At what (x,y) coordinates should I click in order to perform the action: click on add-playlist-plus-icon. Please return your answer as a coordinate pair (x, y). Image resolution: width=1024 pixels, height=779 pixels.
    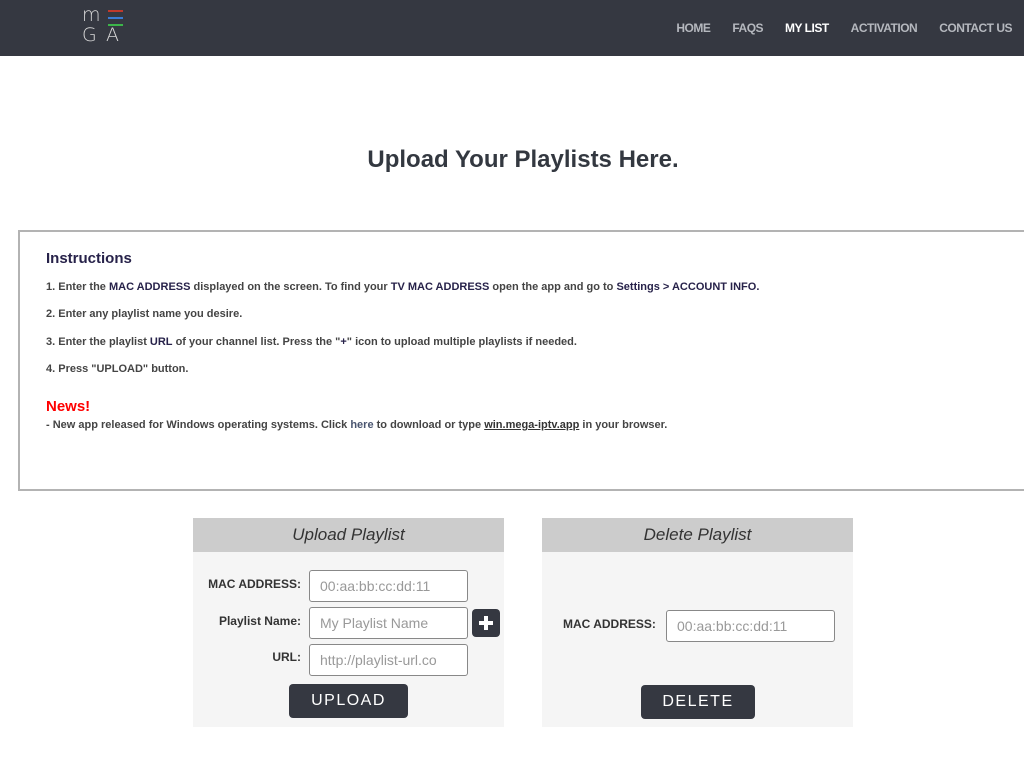
    Looking at the image, I should click on (486, 623).